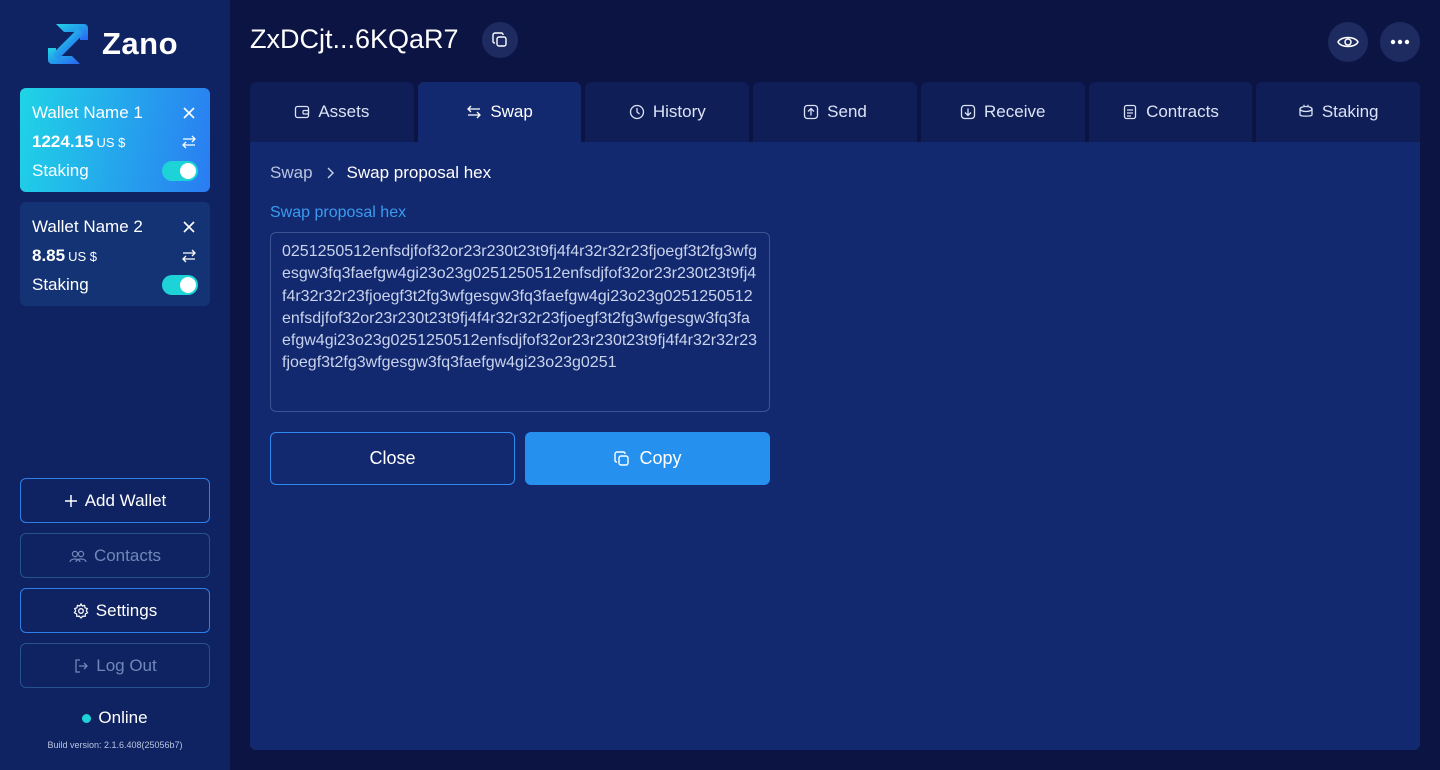 The image size is (1440, 770). What do you see at coordinates (1306, 110) in the screenshot?
I see `staking-icon` at bounding box center [1306, 110].